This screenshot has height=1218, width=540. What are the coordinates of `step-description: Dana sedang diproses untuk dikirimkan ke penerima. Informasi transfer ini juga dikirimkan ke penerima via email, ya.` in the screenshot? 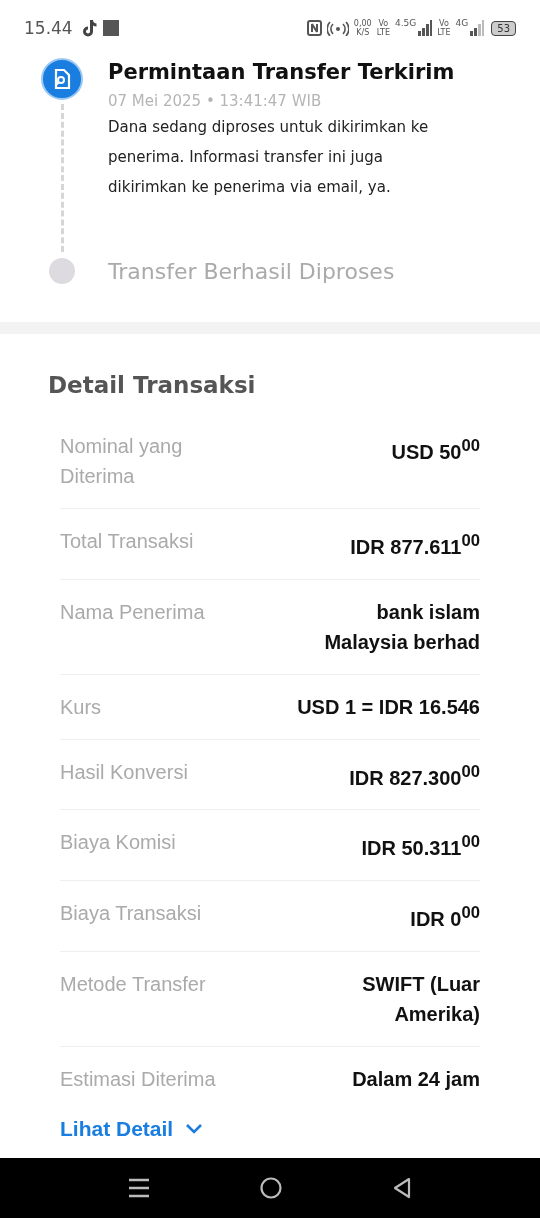 It's located at (269, 157).